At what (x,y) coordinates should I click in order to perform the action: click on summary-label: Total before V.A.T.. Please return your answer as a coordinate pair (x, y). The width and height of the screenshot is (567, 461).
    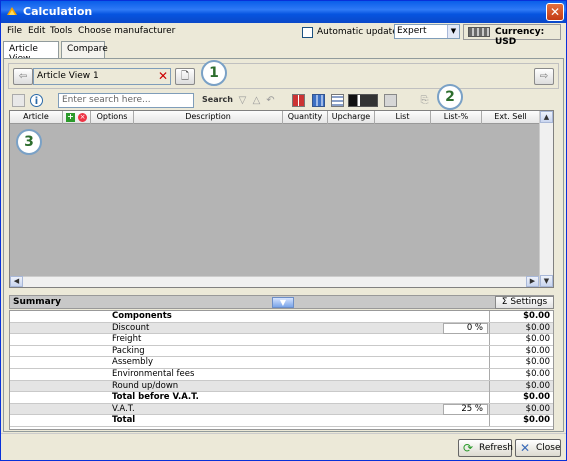
    Looking at the image, I should click on (155, 397).